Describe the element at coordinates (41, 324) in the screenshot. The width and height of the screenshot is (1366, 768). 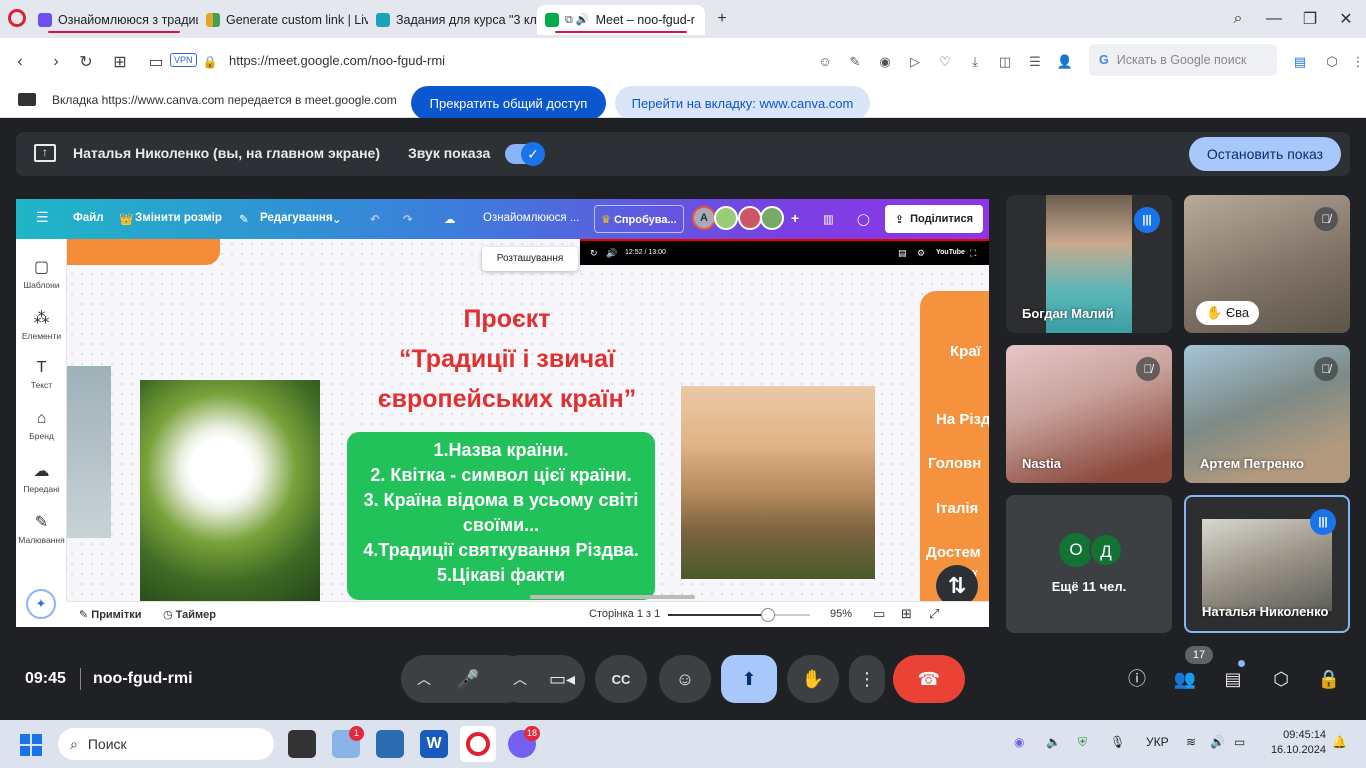
I see `sidebar-item-elements: ⁂ Елементи` at that location.